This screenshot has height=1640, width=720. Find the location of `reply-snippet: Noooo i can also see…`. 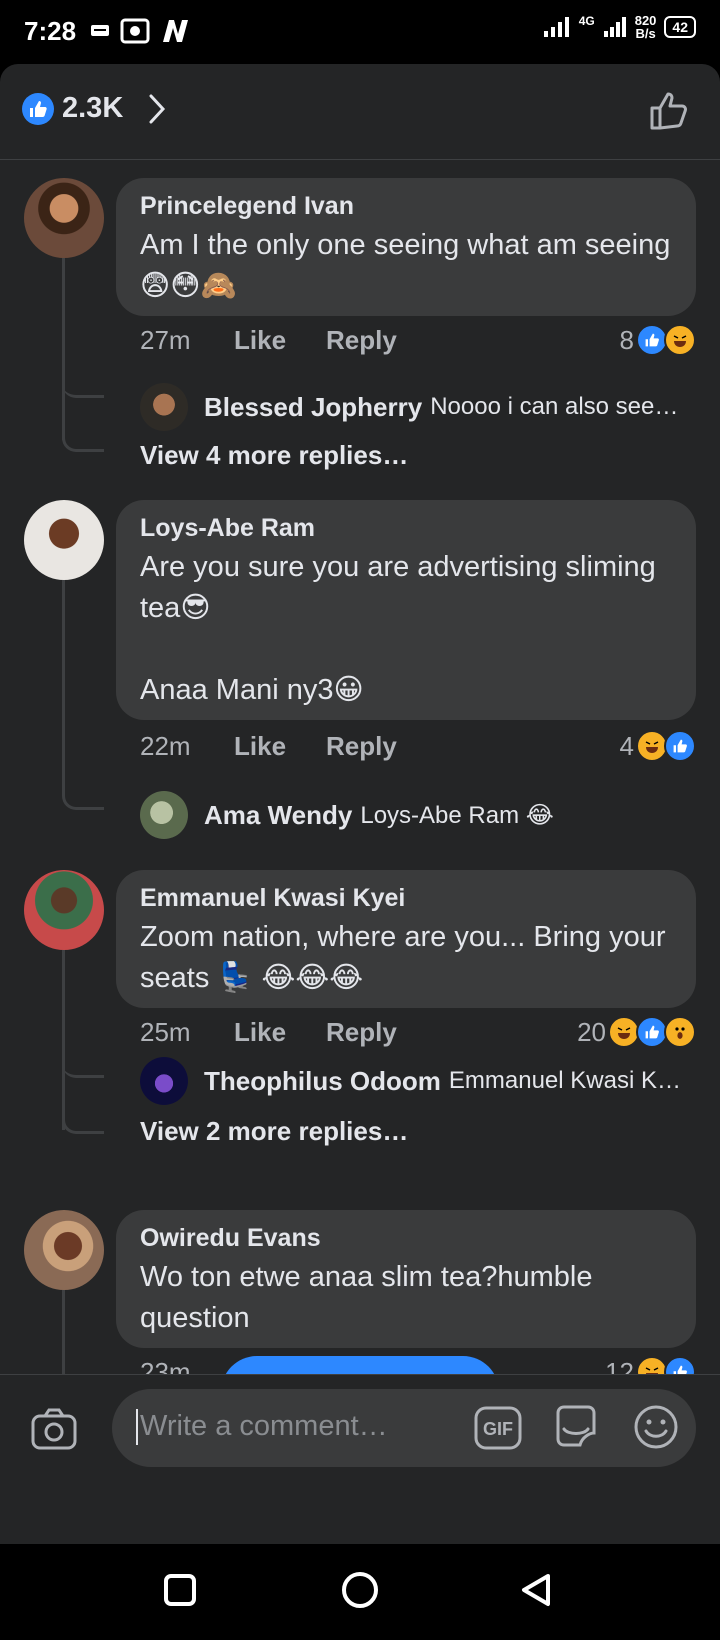

reply-snippet: Noooo i can also see… is located at coordinates (554, 406).